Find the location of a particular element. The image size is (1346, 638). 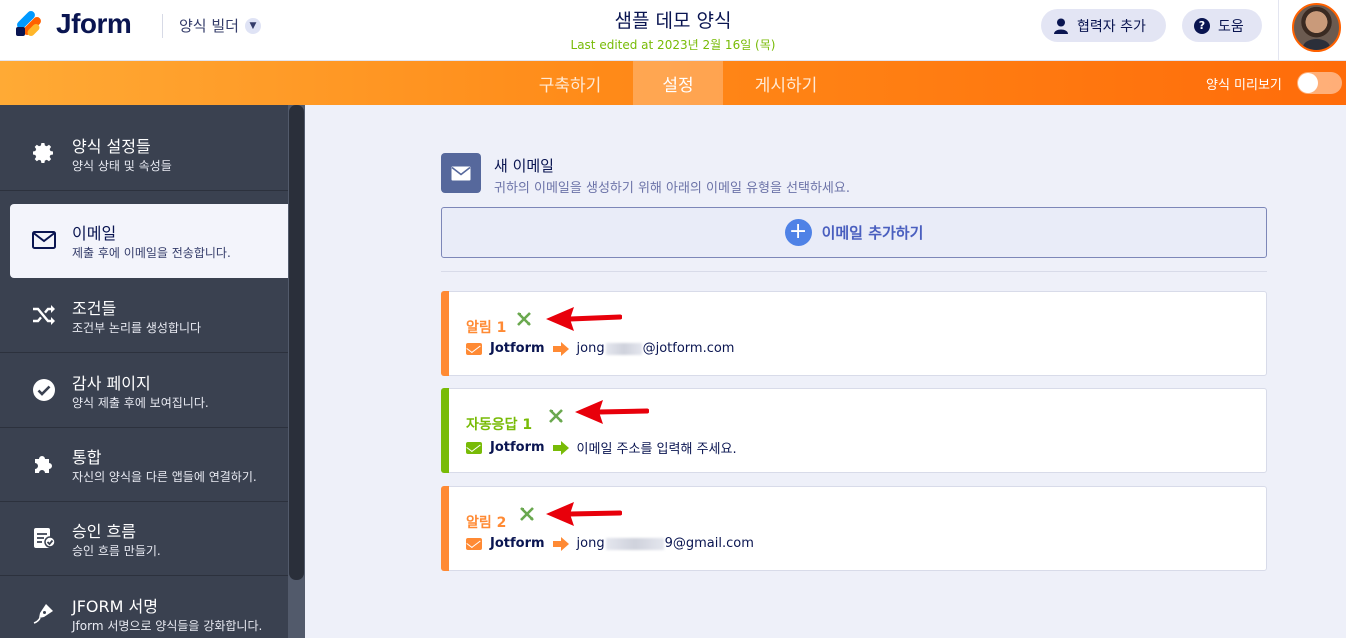

check-circle-icon is located at coordinates (44, 390).